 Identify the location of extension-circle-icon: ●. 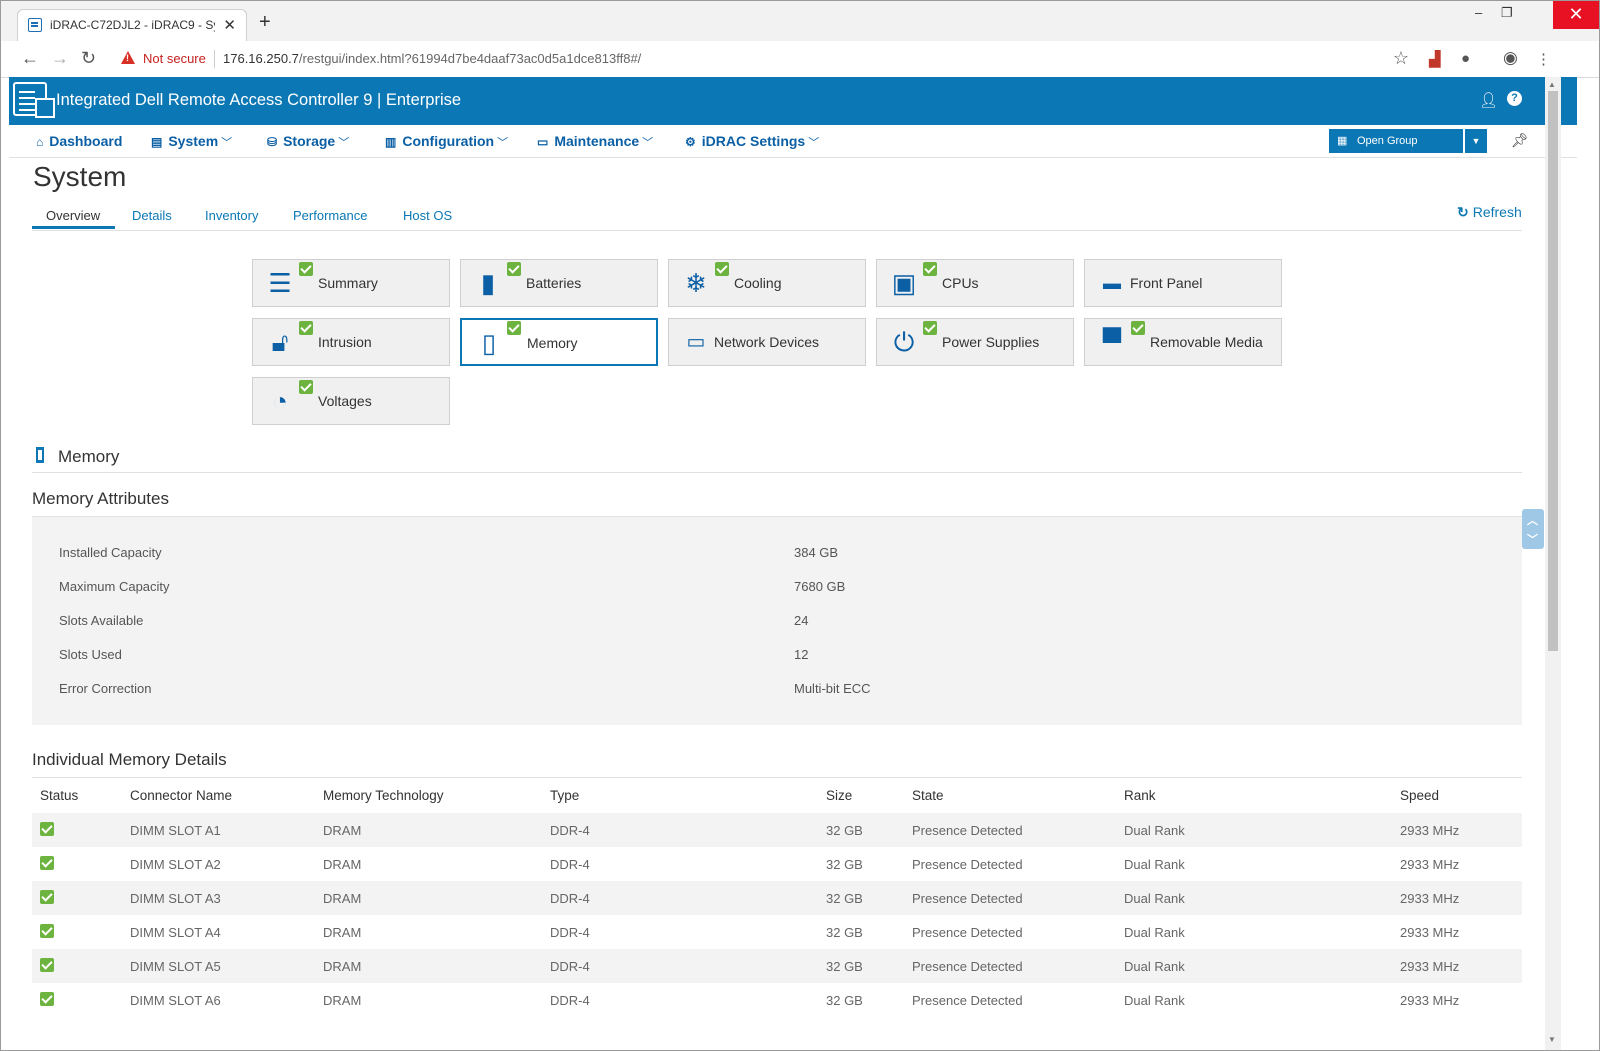
(1465, 58).